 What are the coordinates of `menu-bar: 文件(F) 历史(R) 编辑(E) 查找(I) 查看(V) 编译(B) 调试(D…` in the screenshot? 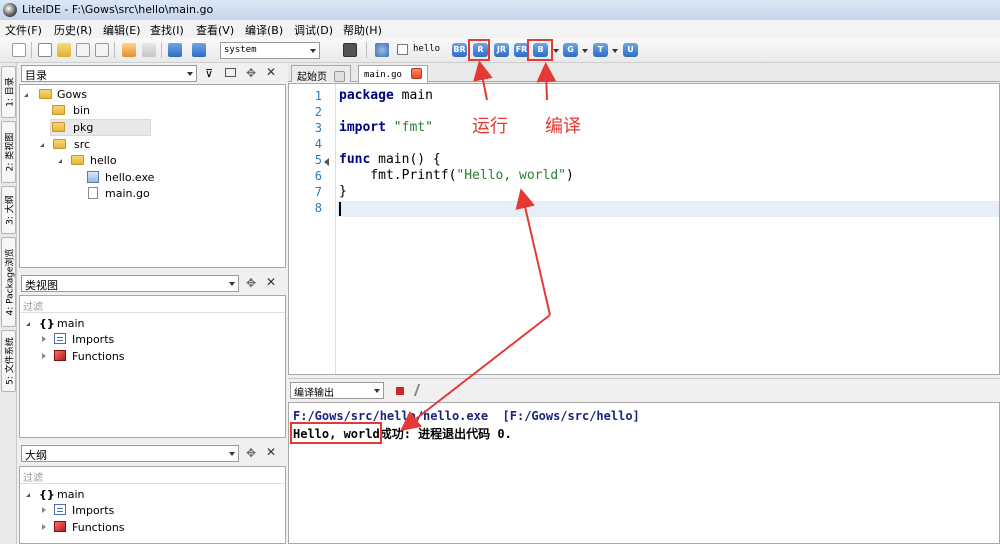 It's located at (500, 29).